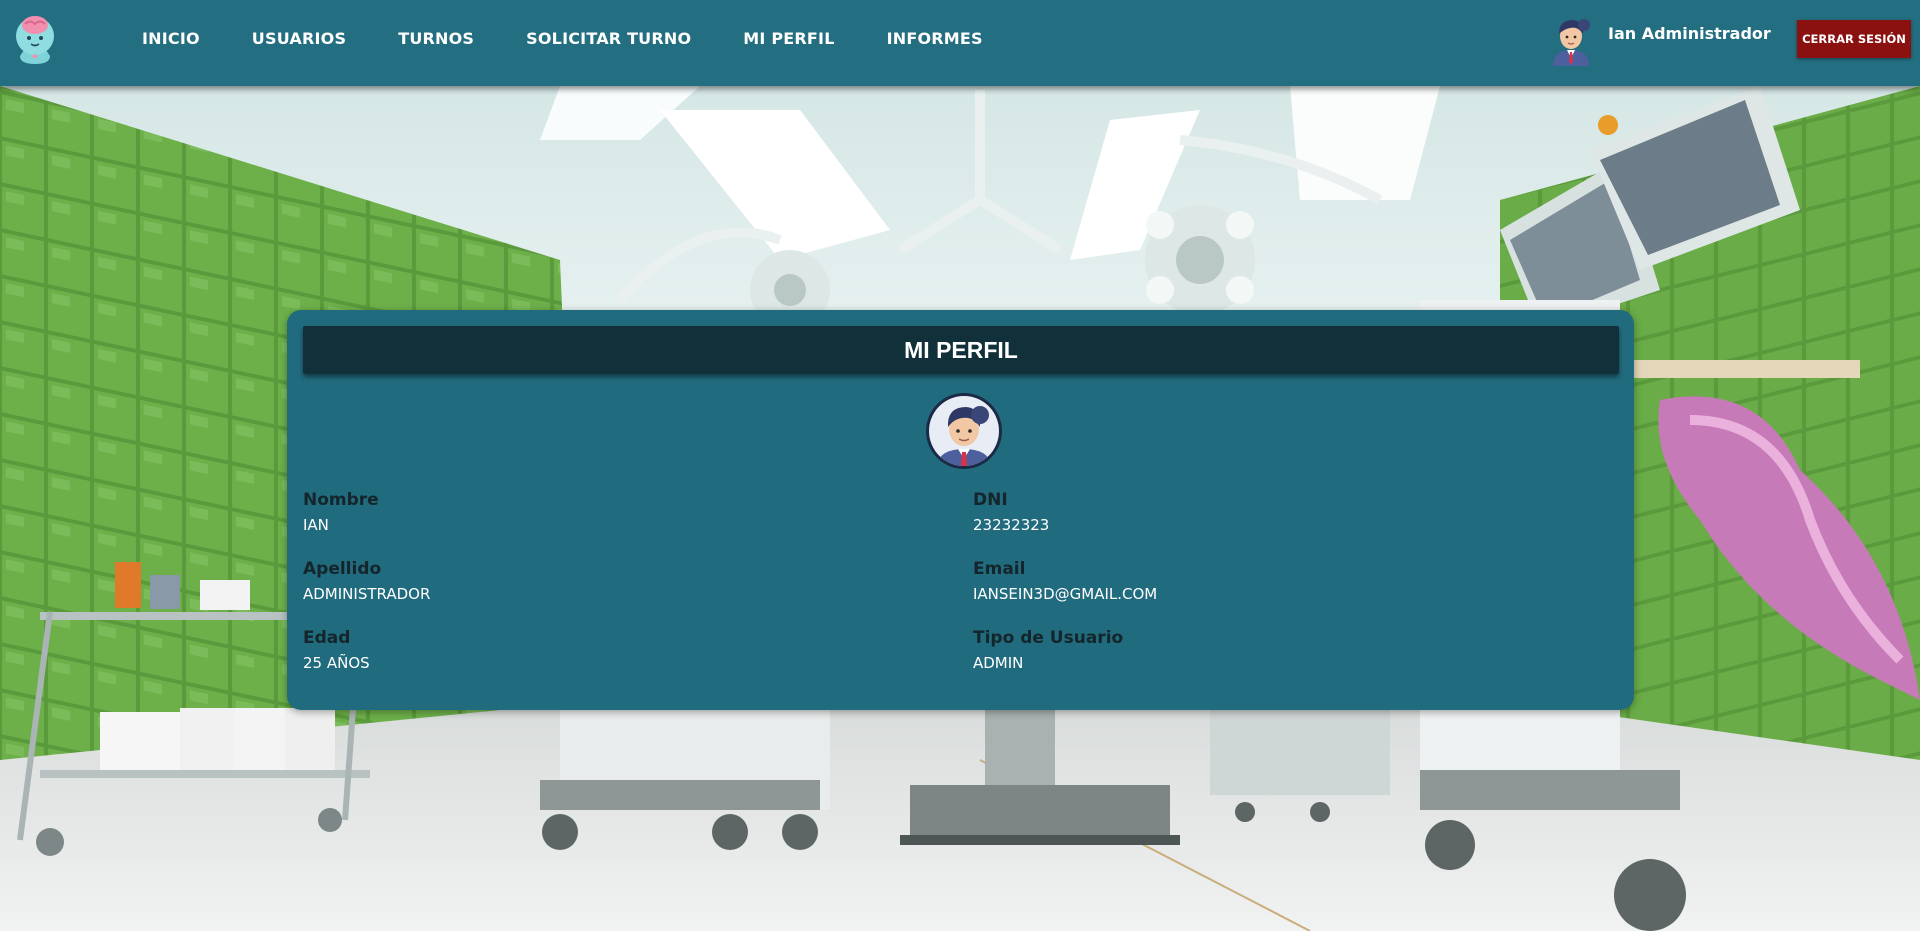  I want to click on field-value: 25 AÑOS, so click(336, 663).